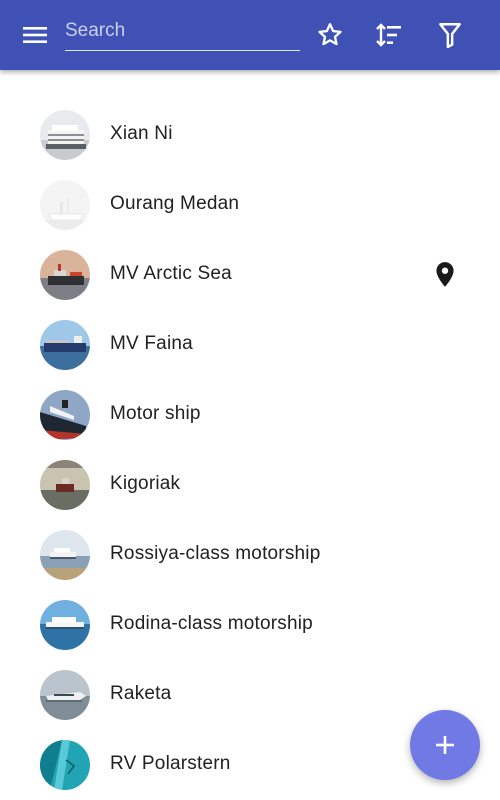  I want to click on list-item: Ourang Medan, so click(250, 205).